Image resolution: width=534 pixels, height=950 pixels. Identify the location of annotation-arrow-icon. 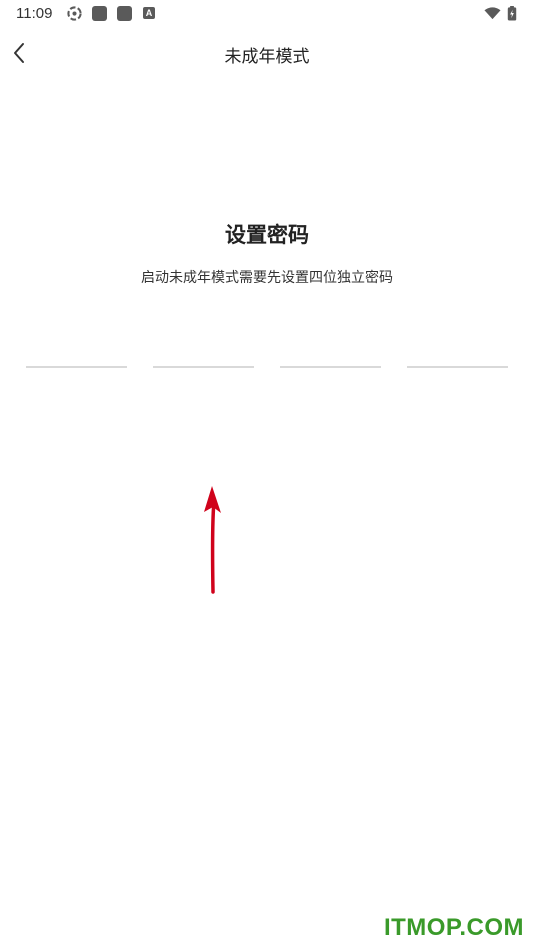
(212, 540).